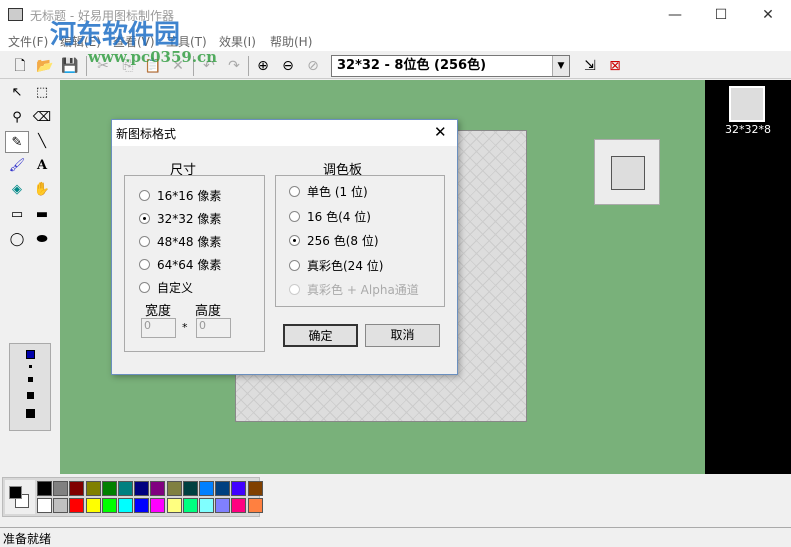 The height and width of the screenshot is (547, 791). Describe the element at coordinates (291, 41) in the screenshot. I see `menu-help: 帮助(H)` at that location.